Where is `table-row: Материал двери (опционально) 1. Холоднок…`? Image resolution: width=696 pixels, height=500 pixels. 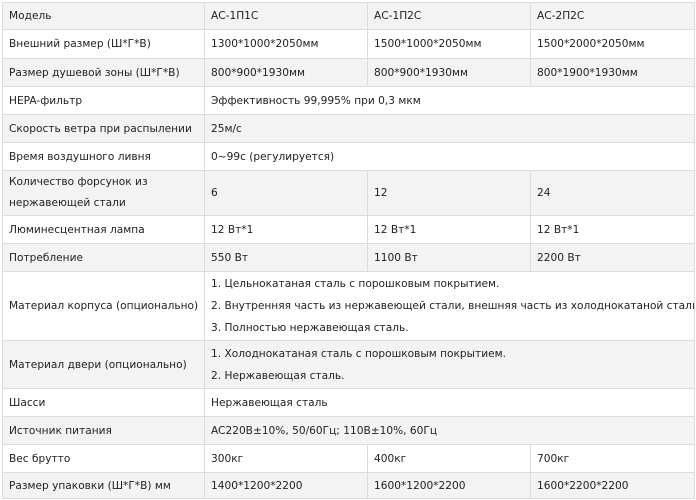
table-row: Материал двери (опционально) 1. Холоднок… is located at coordinates (348, 364).